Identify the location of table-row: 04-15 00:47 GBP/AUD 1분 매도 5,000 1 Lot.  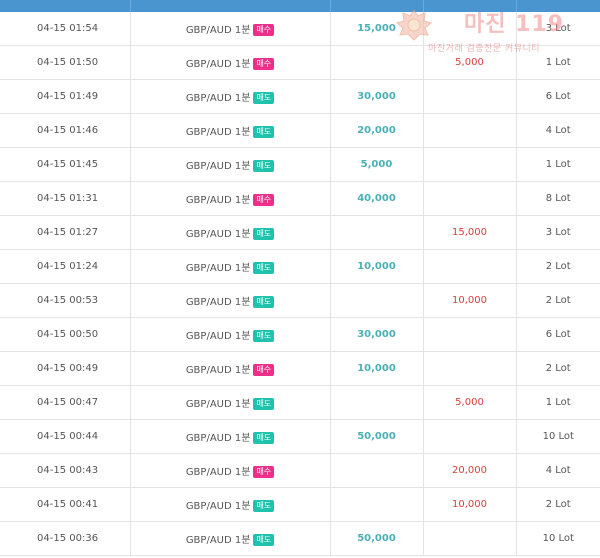
(300, 402).